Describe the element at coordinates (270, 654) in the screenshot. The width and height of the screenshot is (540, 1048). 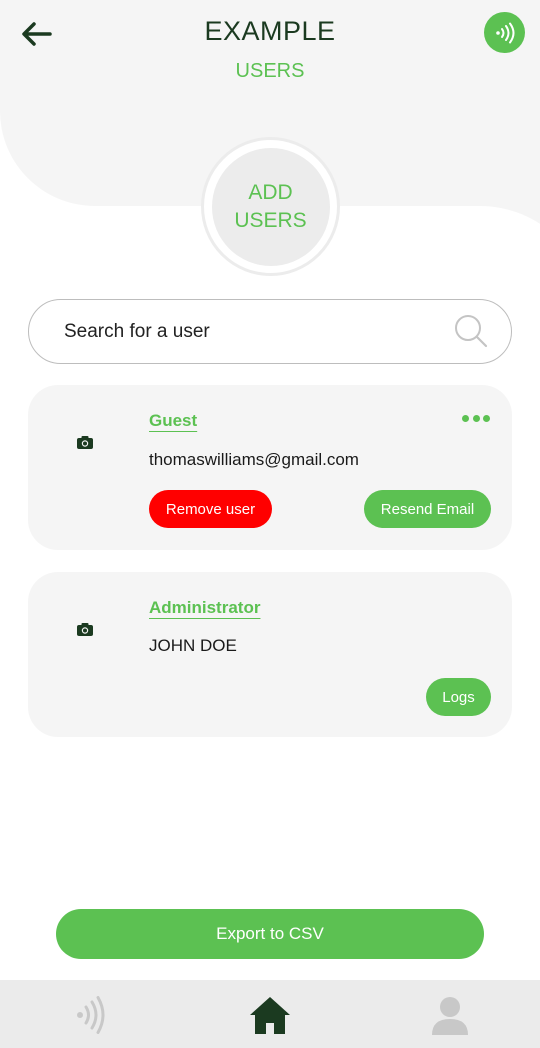
I see `user-card: Administrator JOHN DOE Logs` at that location.